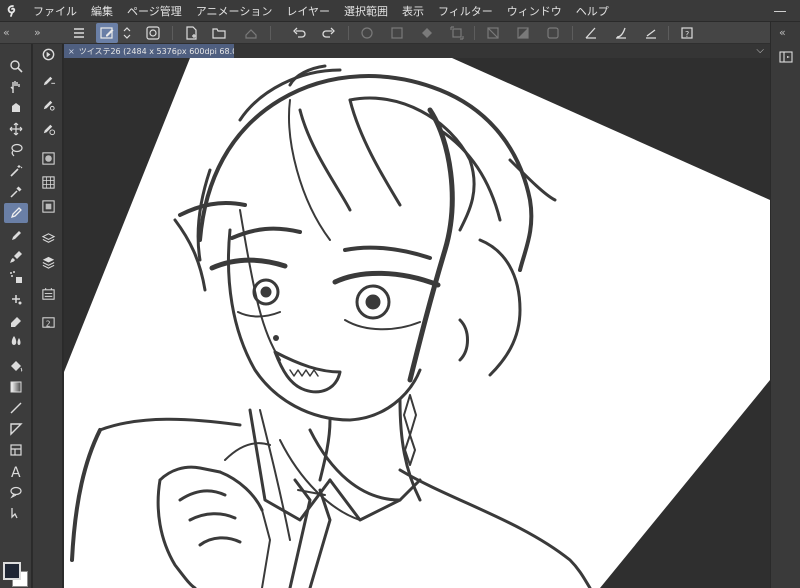 This screenshot has height=588, width=800. What do you see at coordinates (16, 150) in the screenshot?
I see `lasso-icon` at bounding box center [16, 150].